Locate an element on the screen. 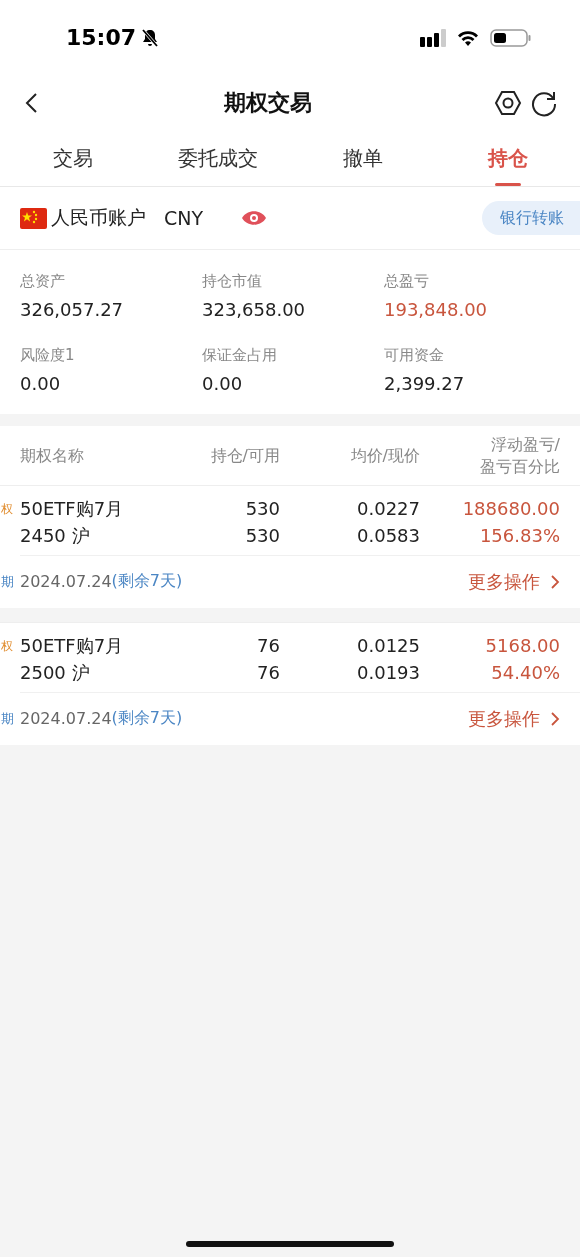 The image size is (580, 1257). stat-value: 193,848.00 is located at coordinates (436, 309).